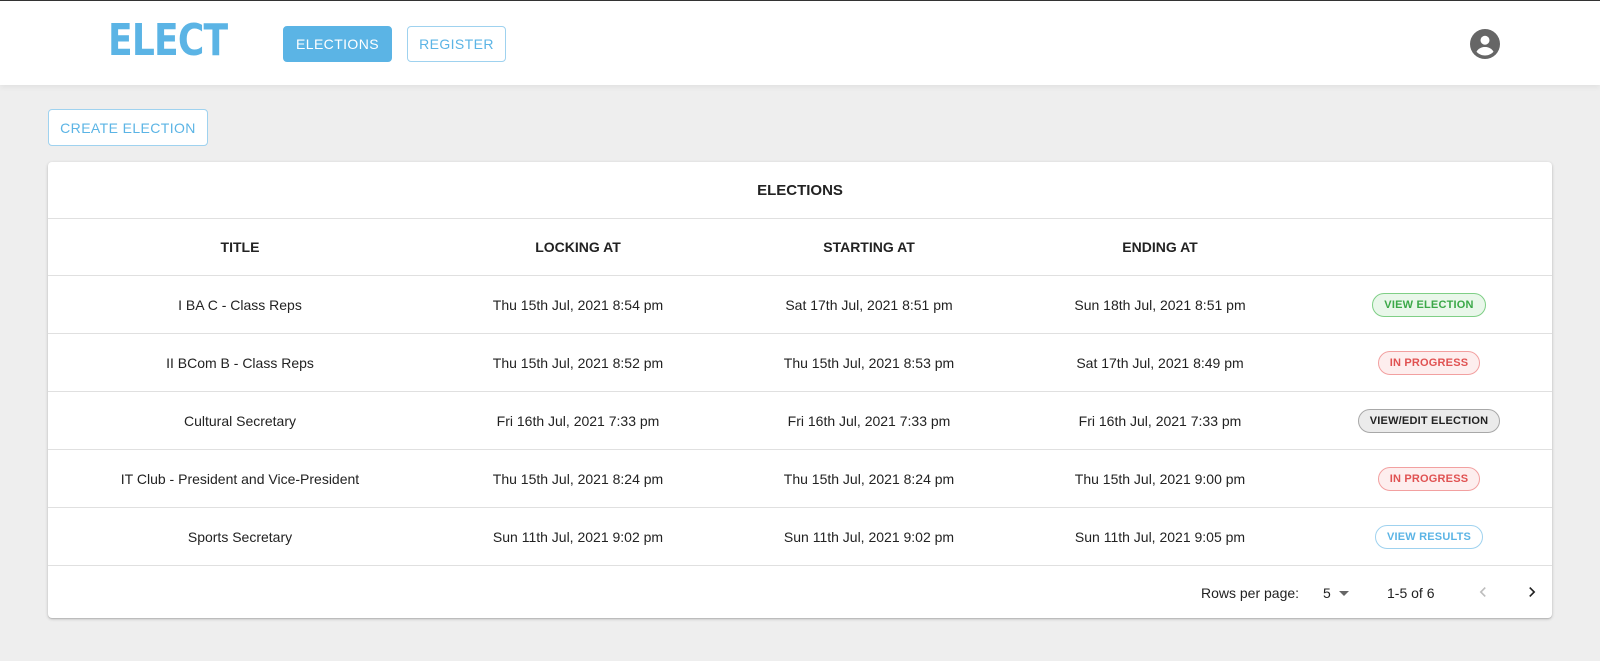 This screenshot has width=1600, height=661. Describe the element at coordinates (869, 478) in the screenshot. I see `cell-starting-at: Thu 15th Jul, 2021 8:24 pm` at that location.